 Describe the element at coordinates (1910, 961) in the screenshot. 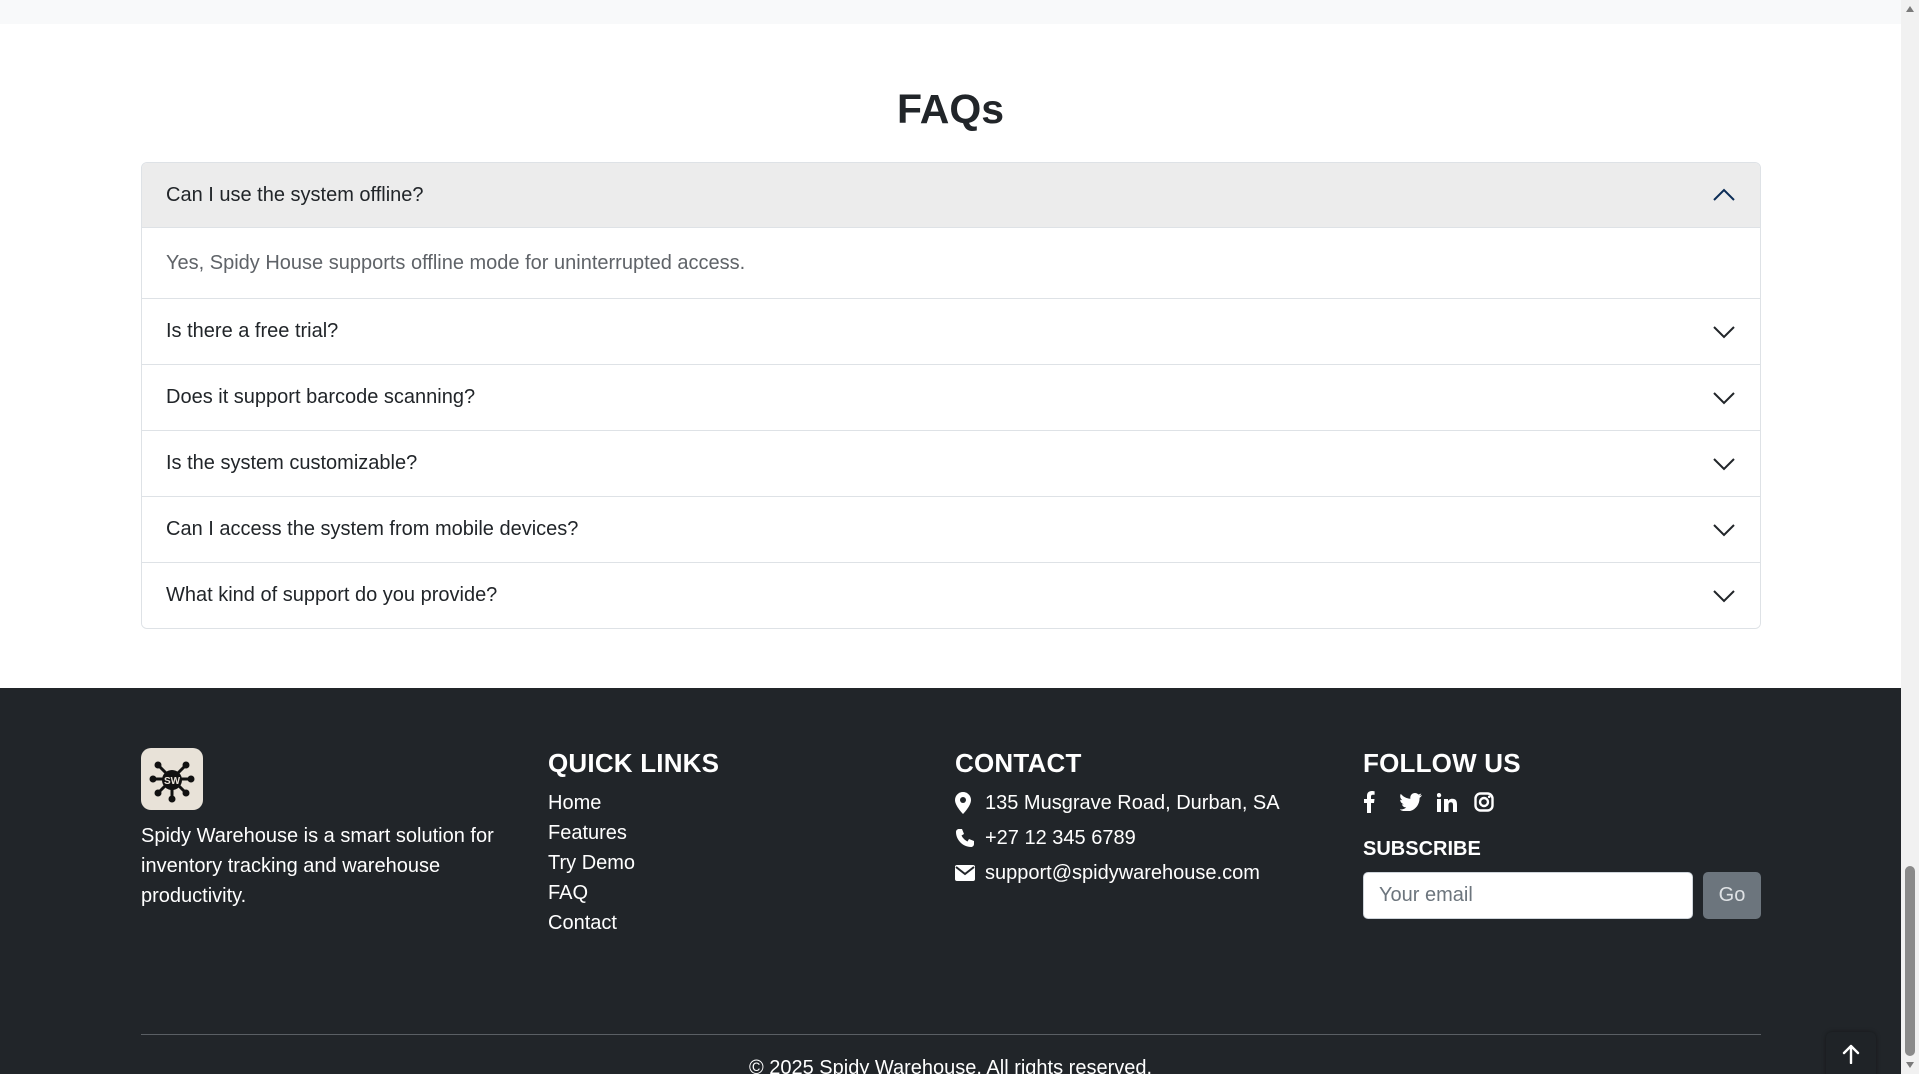

I see `scrollbar-thumb` at that location.